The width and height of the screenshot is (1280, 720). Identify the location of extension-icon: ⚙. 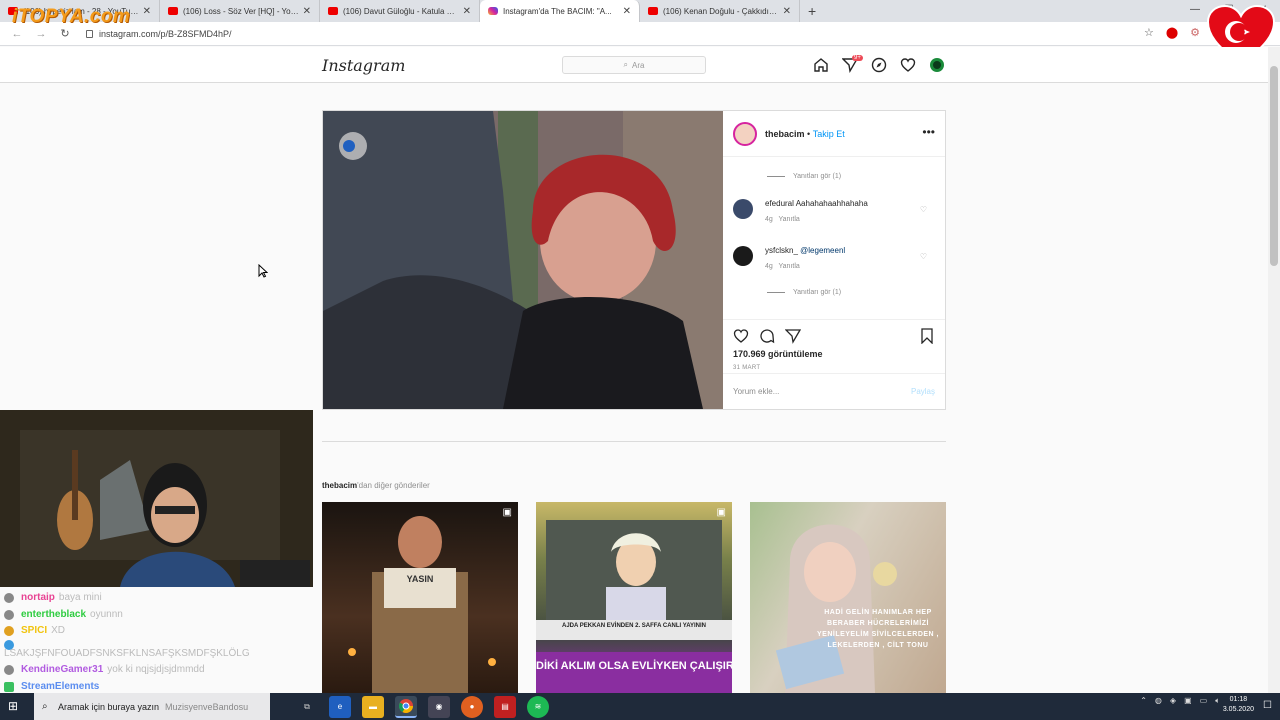
(1195, 32).